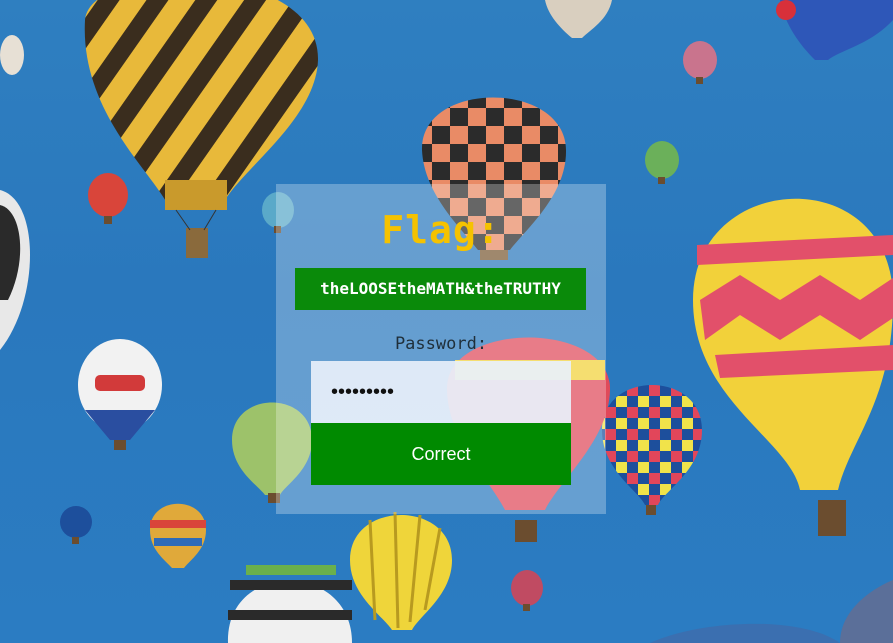  I want to click on balloon-yellow-zigzag, so click(793, 367).